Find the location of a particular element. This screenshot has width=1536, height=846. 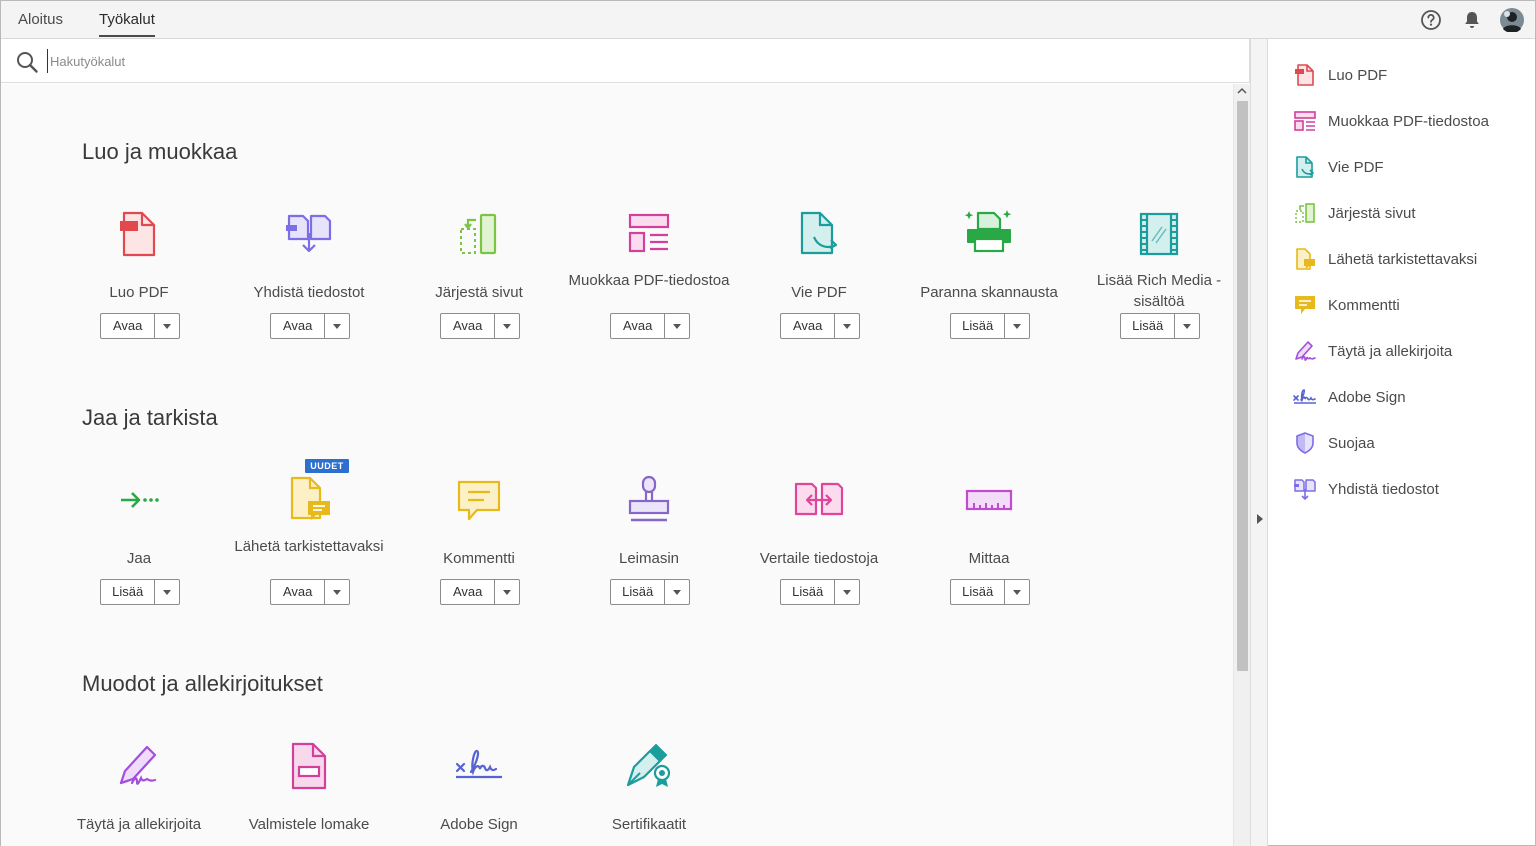

tool-name: Sertifikaatit is located at coordinates (649, 824).